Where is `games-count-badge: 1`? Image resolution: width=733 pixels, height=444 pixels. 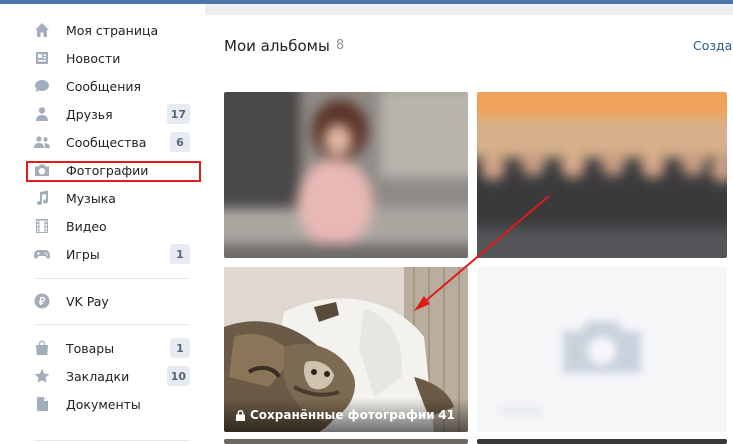 games-count-badge: 1 is located at coordinates (180, 254).